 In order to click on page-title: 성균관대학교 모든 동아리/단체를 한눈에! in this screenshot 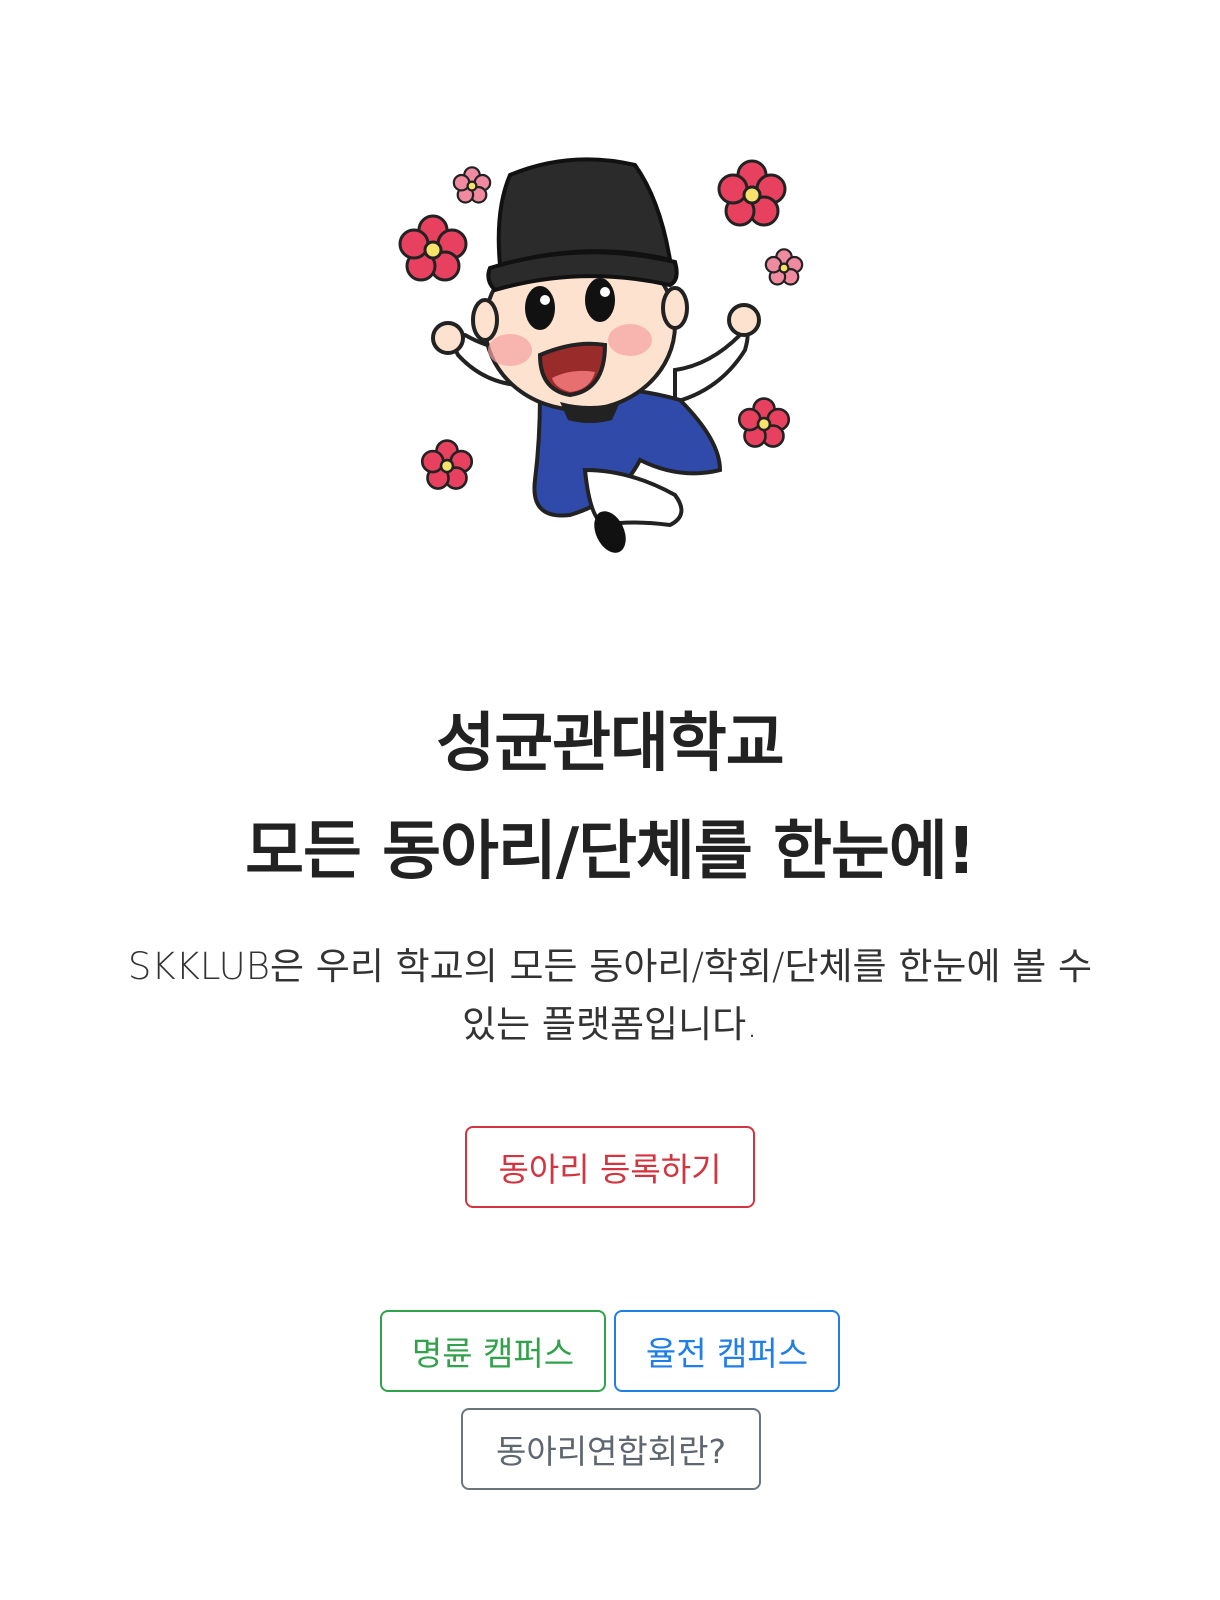, I will do `click(610, 798)`.